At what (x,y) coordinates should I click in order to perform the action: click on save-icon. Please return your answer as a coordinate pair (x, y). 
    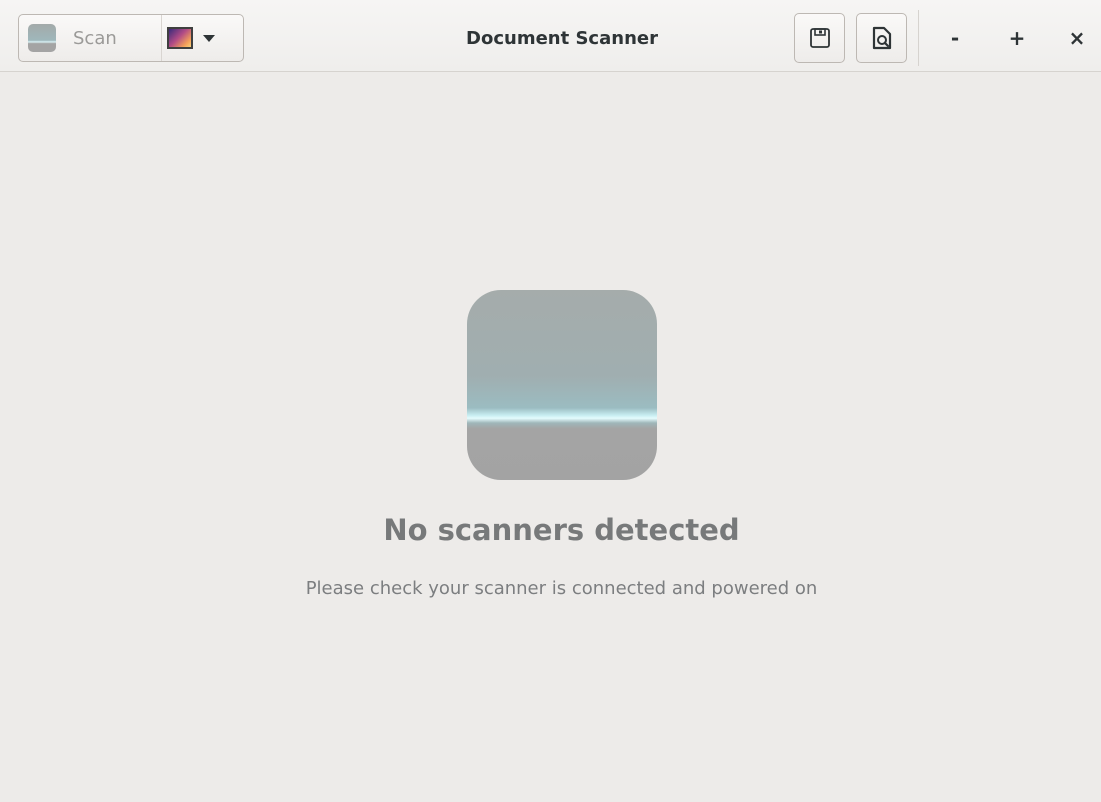
    Looking at the image, I should click on (819, 38).